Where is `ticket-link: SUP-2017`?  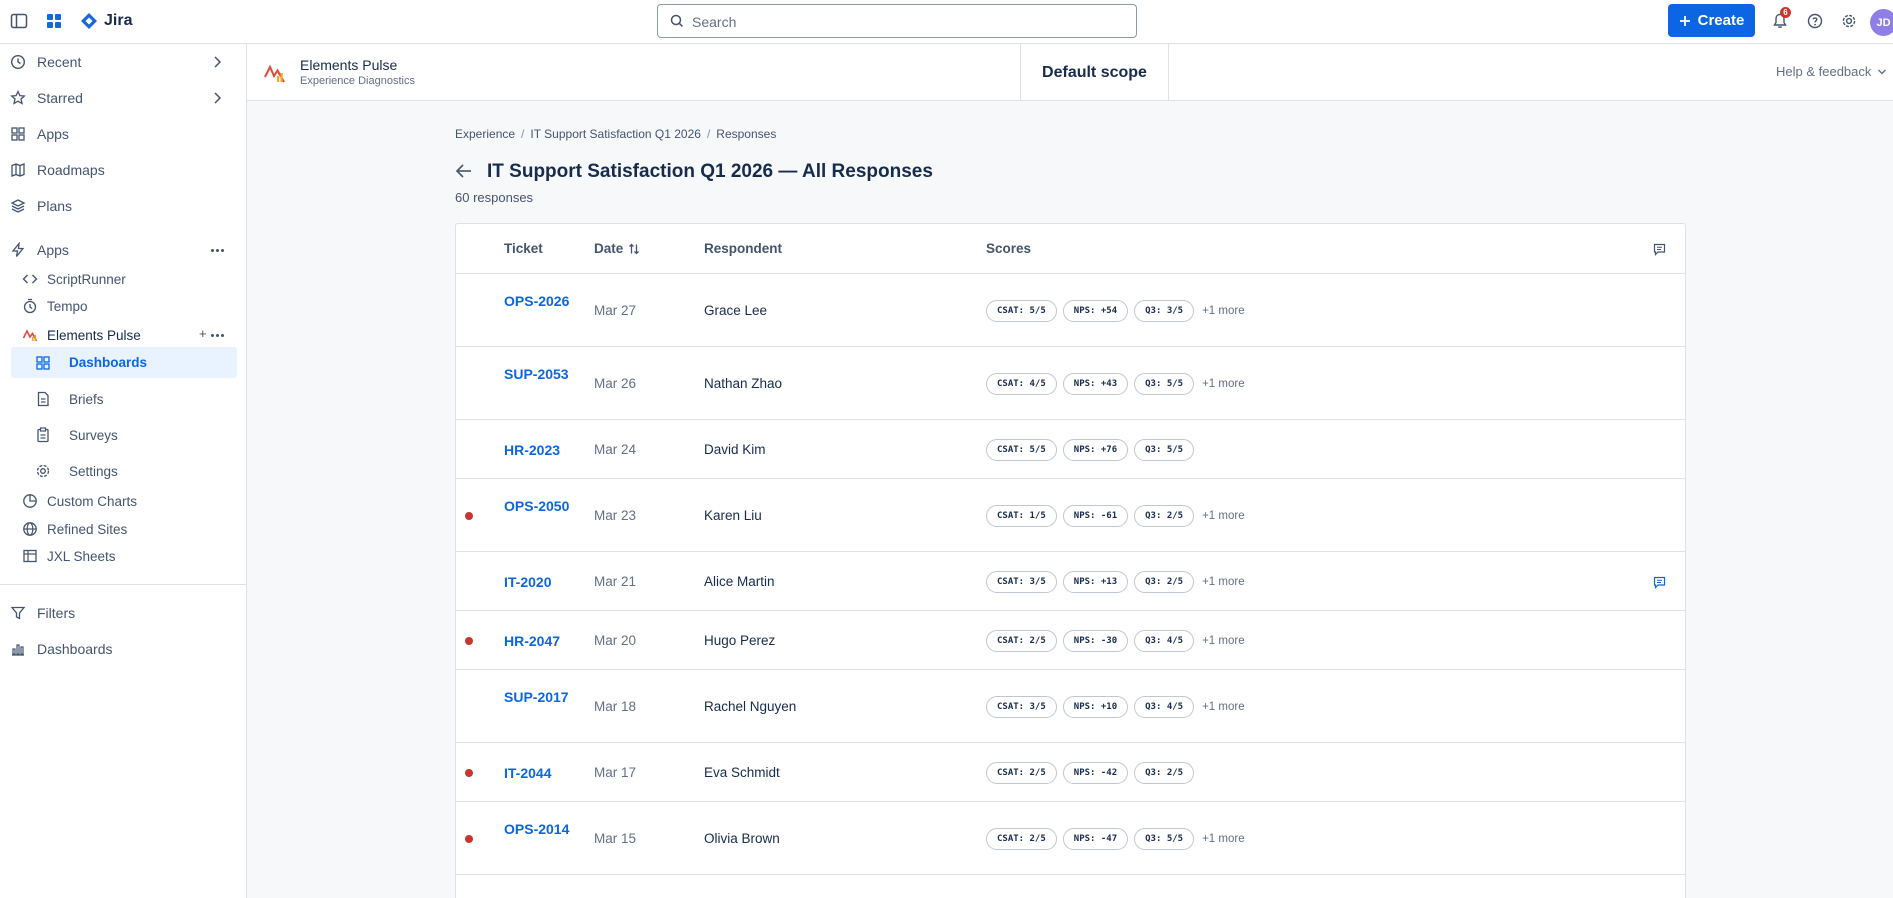 ticket-link: SUP-2017 is located at coordinates (539, 697).